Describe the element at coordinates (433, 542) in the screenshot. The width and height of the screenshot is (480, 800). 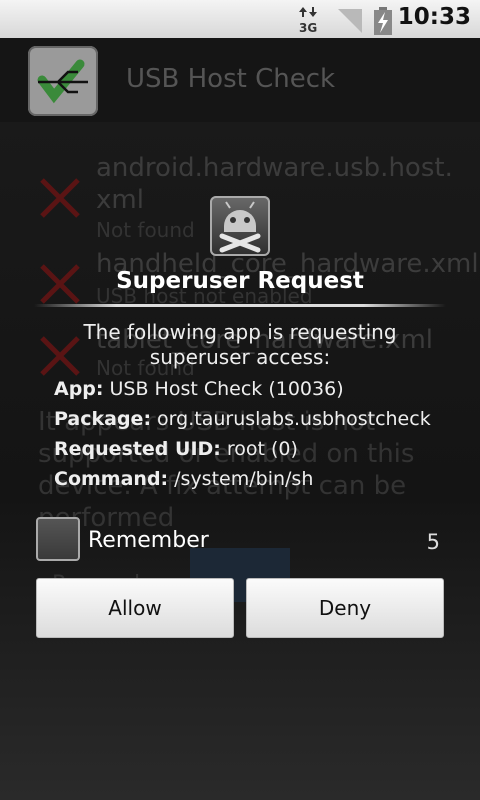
I see `countdown-timer: 5` at that location.